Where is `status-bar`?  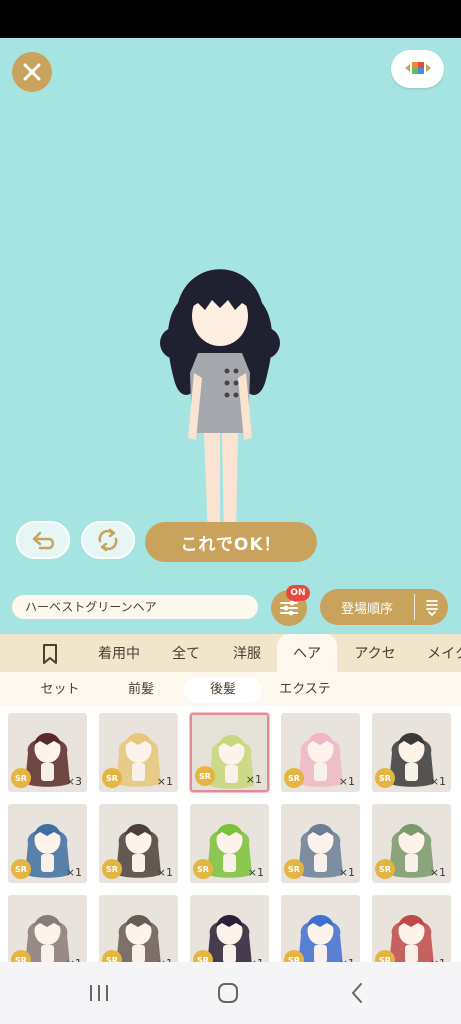 status-bar is located at coordinates (230, 19).